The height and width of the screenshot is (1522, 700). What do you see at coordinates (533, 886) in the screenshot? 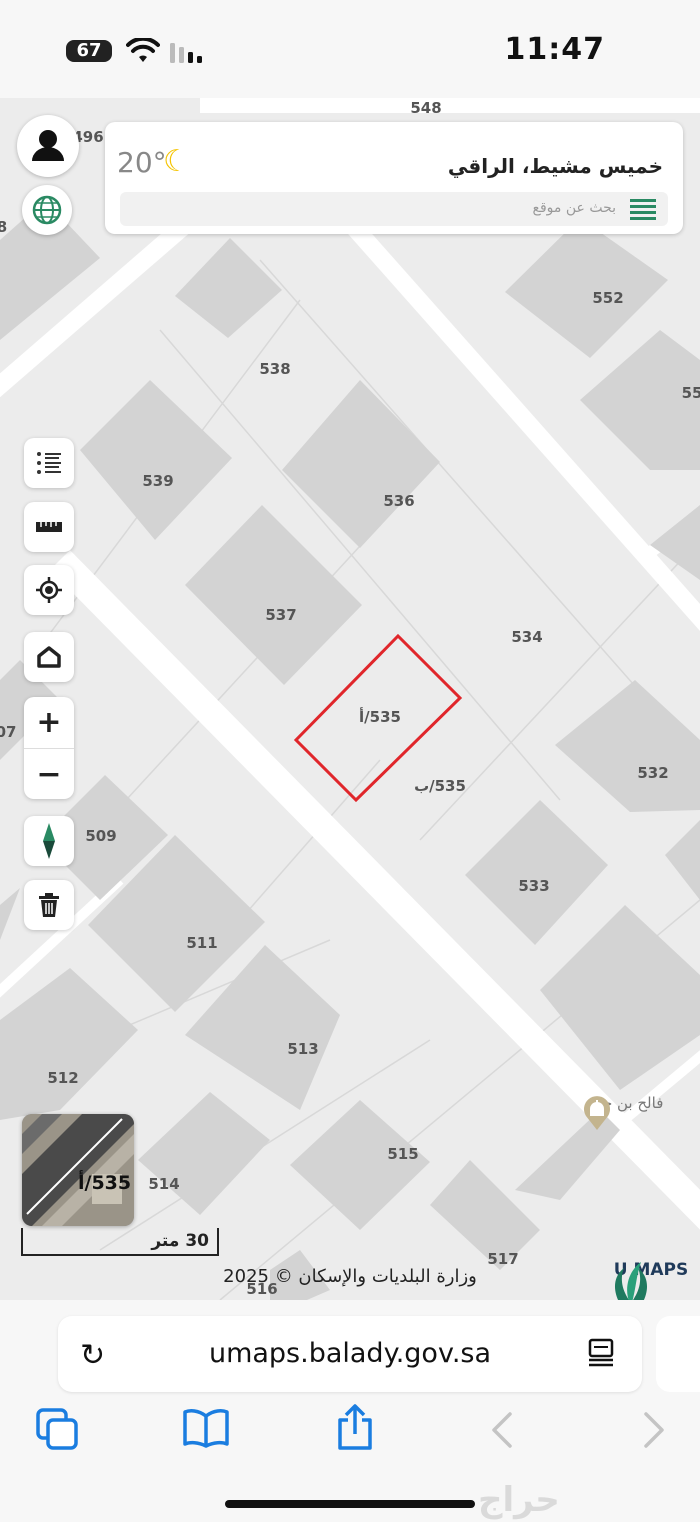
I see `parcel-label: 533` at bounding box center [533, 886].